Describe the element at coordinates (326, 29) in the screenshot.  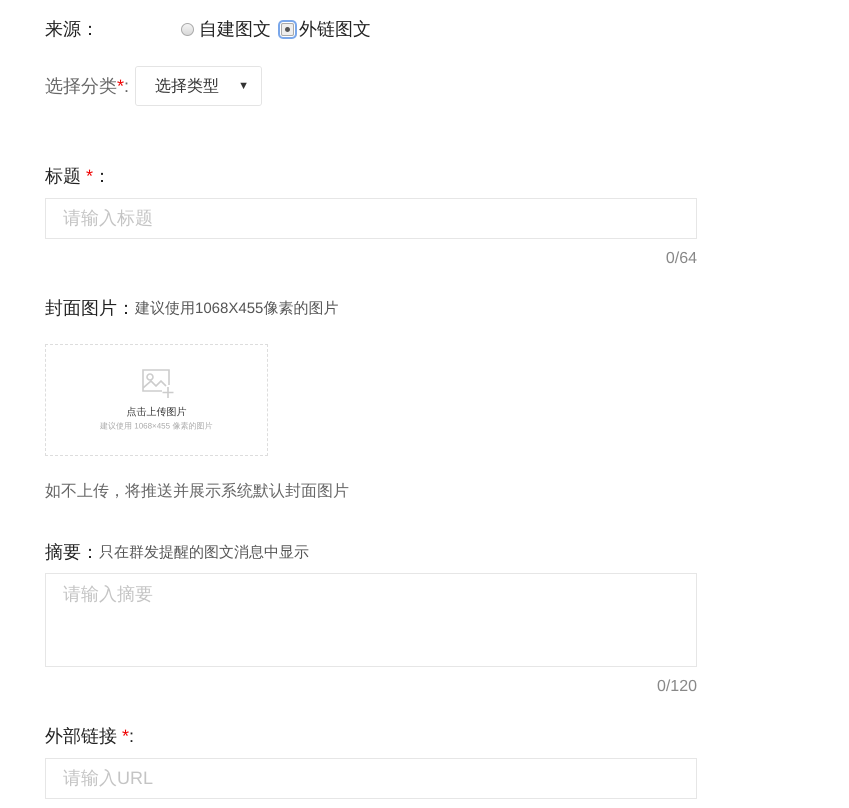
I see `radio-option: 外链图文` at that location.